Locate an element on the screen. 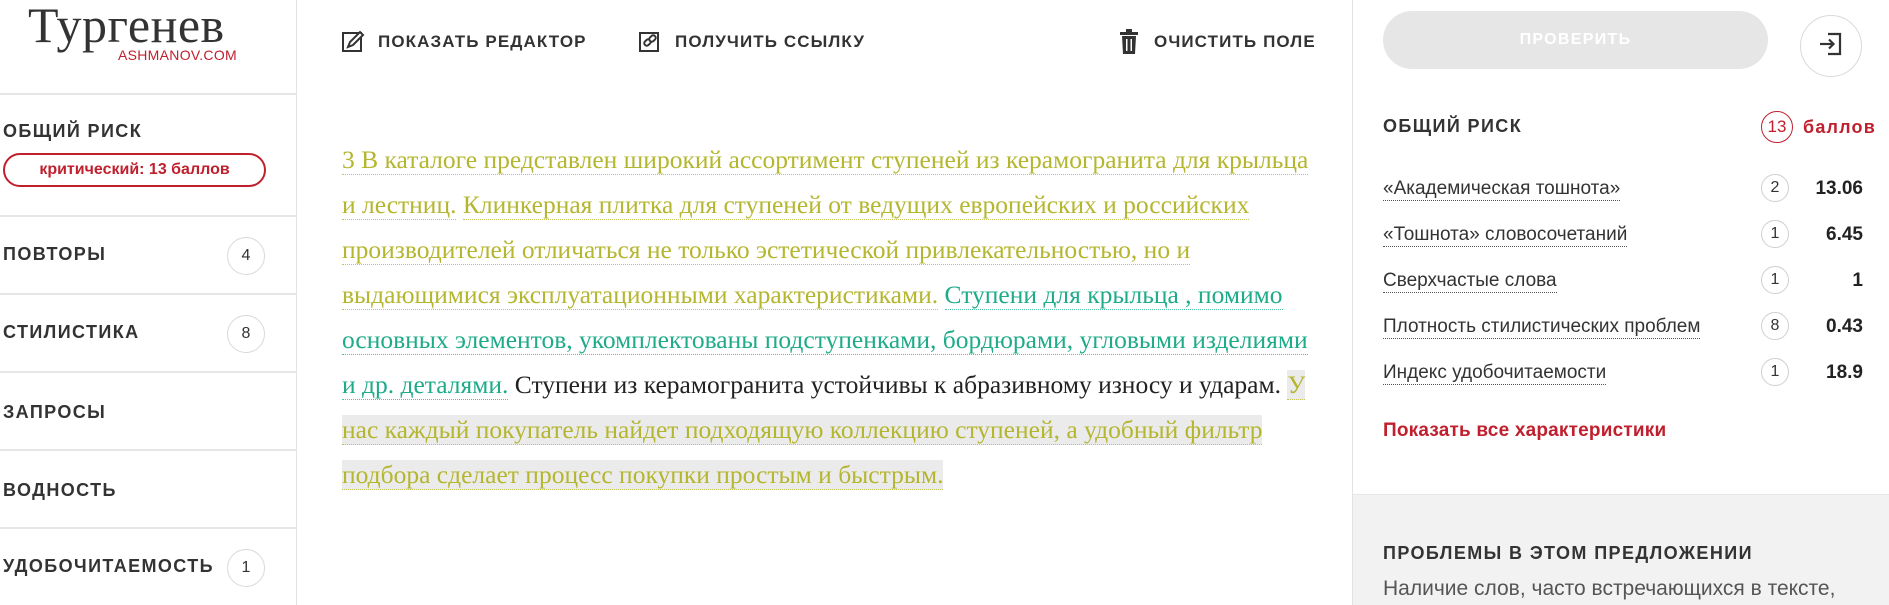 Image resolution: width=1889 pixels, height=605 pixels. metric-value: 1 is located at coordinates (1857, 280).